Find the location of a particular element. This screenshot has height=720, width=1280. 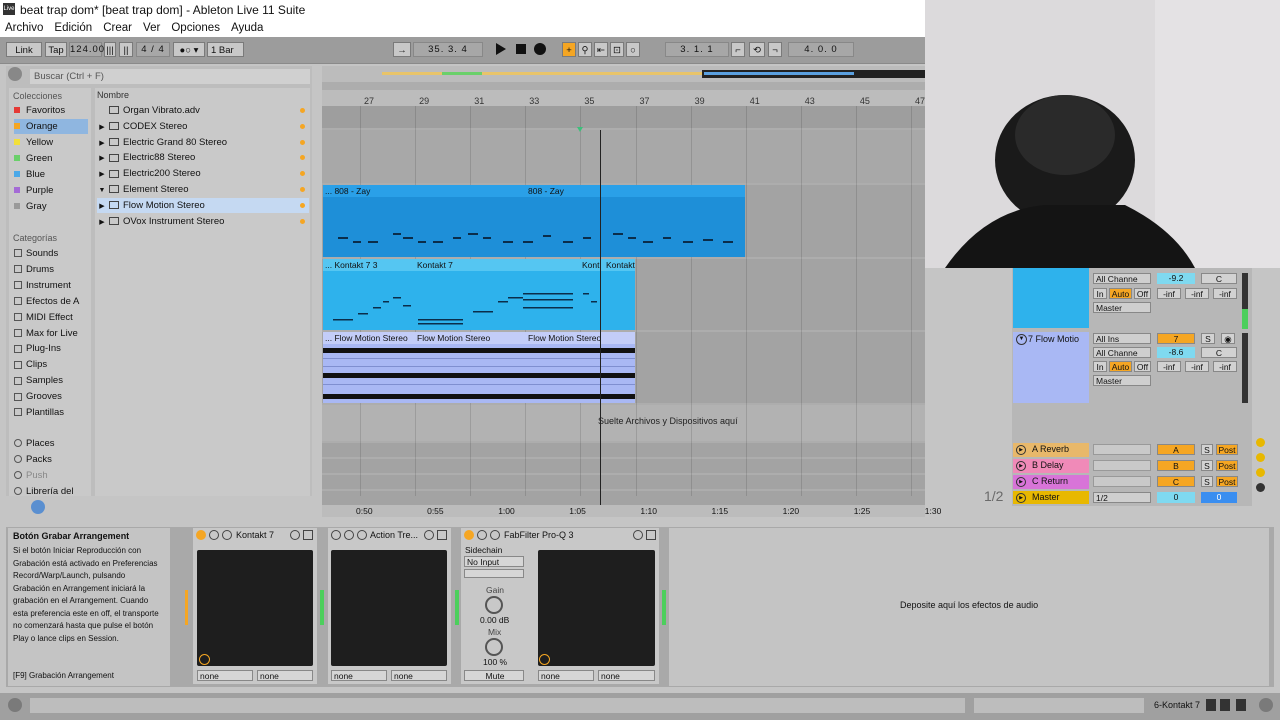

effects-drop-area: Deposite aquí los efectos de audio is located at coordinates (969, 607).